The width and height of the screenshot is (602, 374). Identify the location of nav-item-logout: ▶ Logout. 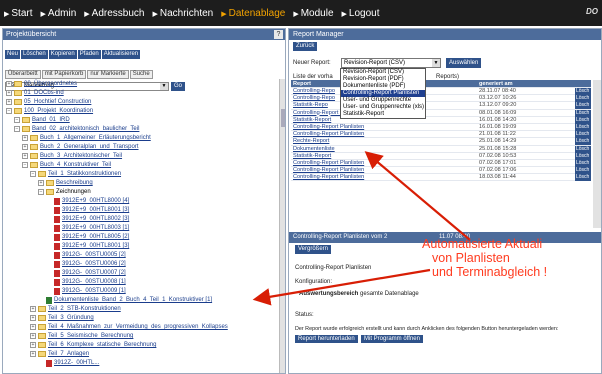
(361, 13).